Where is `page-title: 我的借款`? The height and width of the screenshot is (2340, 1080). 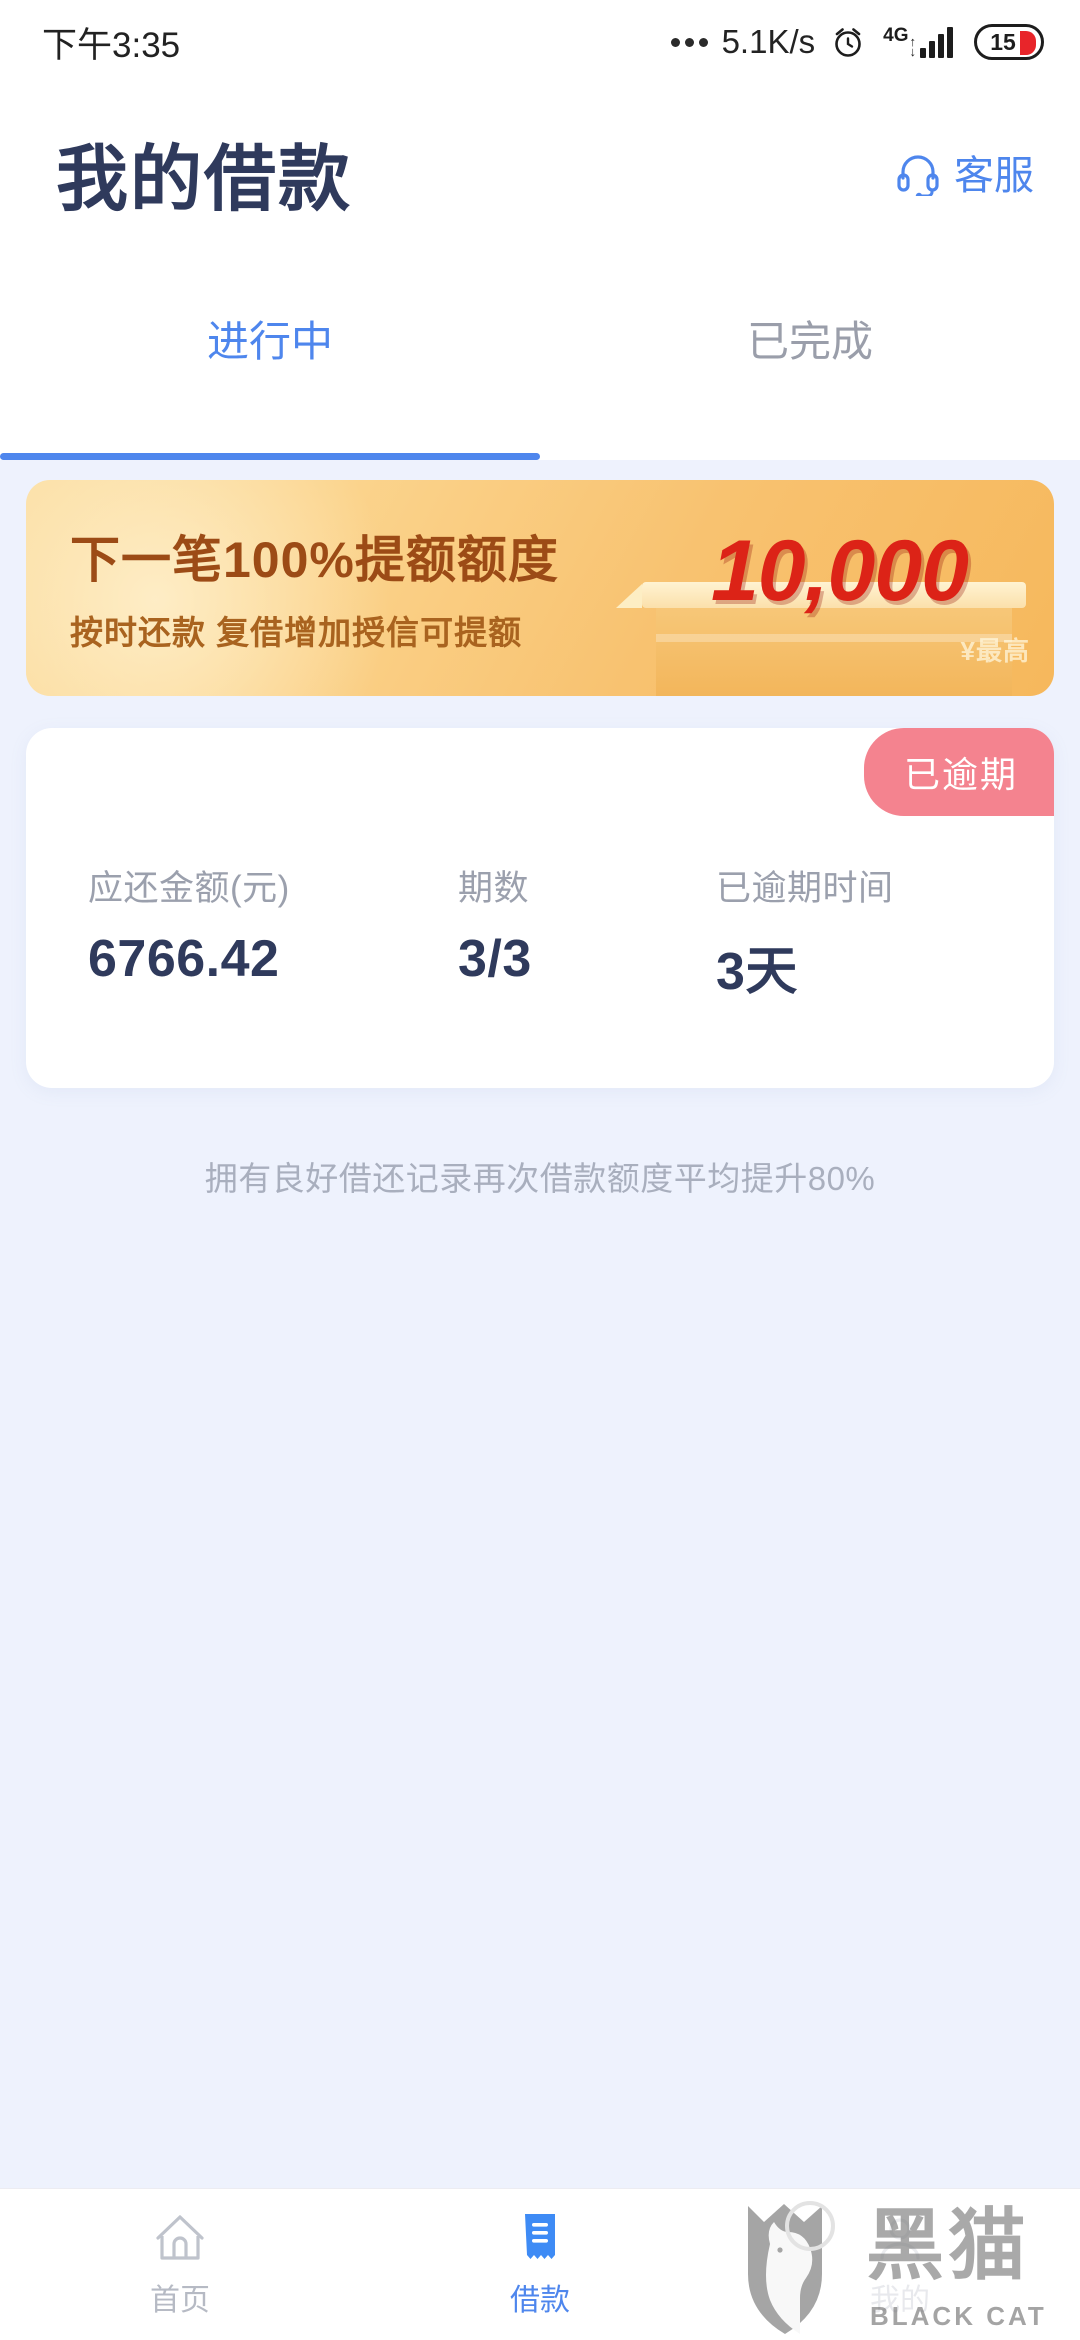
page-title: 我的借款 is located at coordinates (204, 179).